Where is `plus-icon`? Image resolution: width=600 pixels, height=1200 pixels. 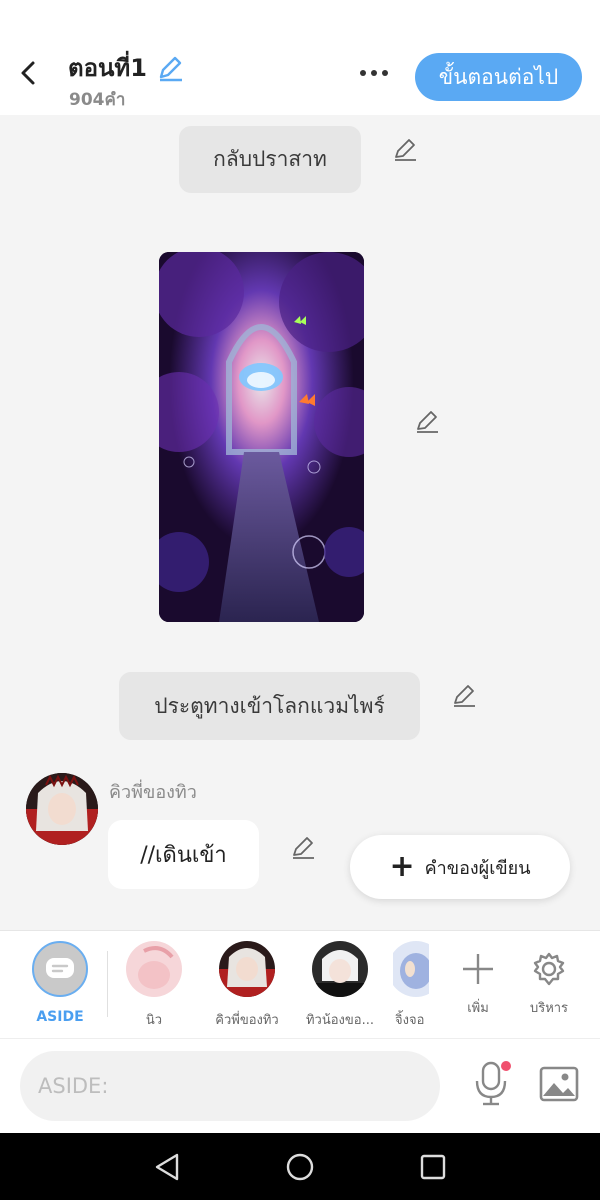
plus-icon is located at coordinates (478, 969).